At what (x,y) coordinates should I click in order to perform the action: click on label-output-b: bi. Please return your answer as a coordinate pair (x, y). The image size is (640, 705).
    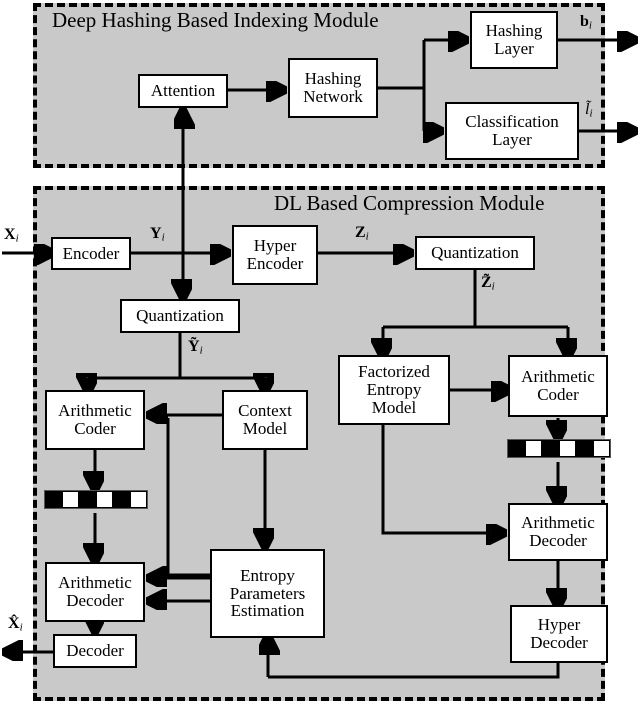
    Looking at the image, I should click on (586, 22).